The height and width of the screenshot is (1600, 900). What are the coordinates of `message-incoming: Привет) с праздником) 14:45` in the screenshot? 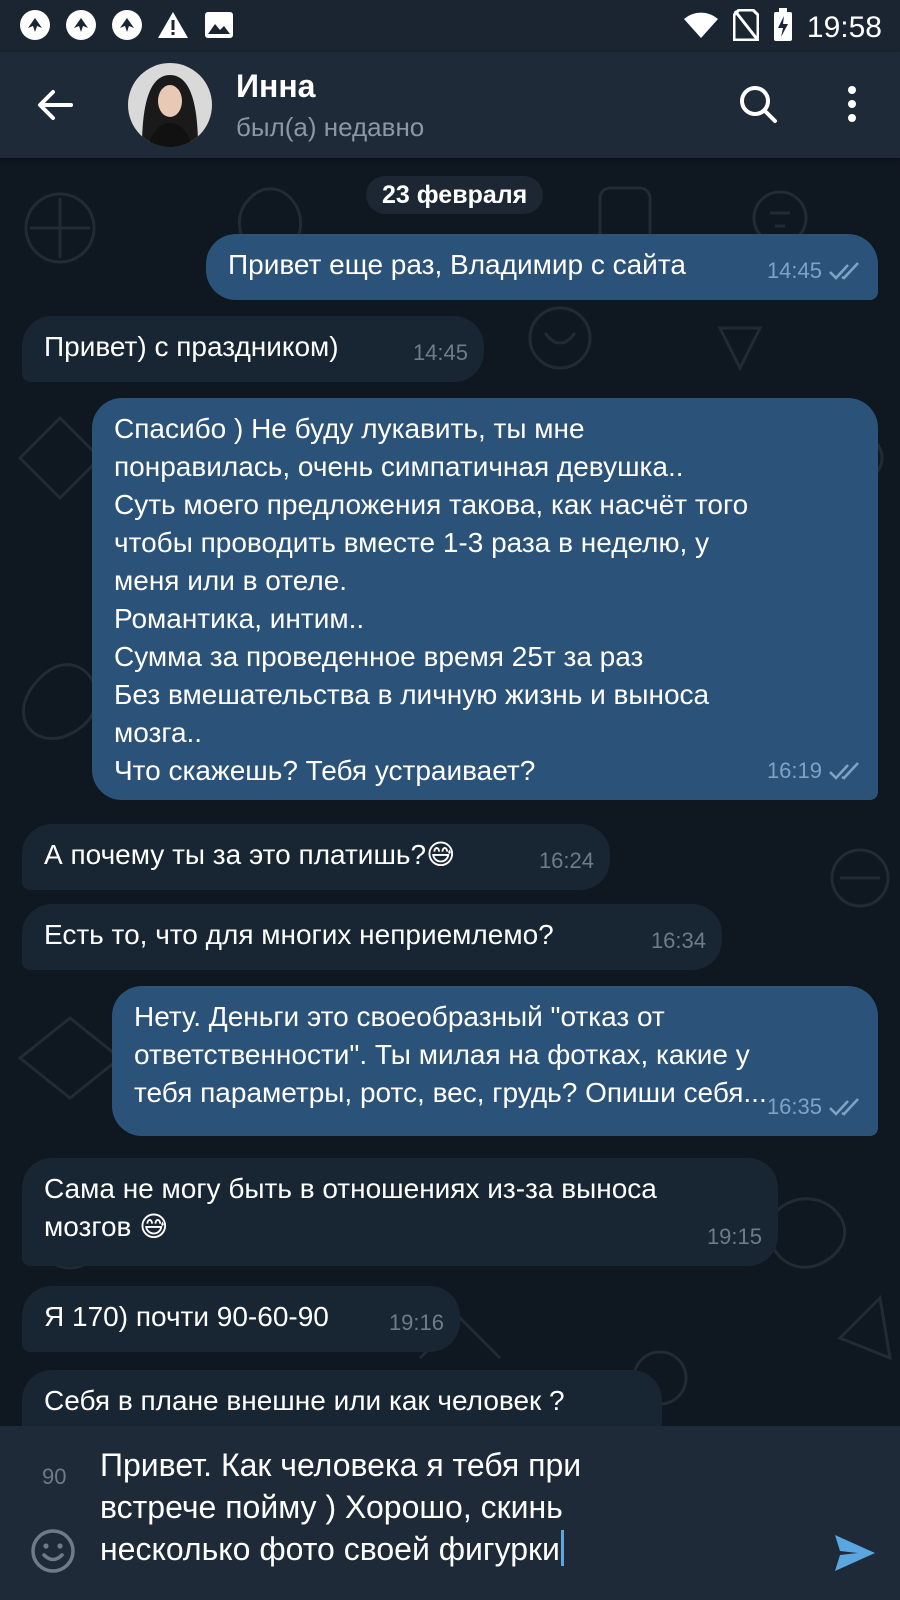 It's located at (253, 349).